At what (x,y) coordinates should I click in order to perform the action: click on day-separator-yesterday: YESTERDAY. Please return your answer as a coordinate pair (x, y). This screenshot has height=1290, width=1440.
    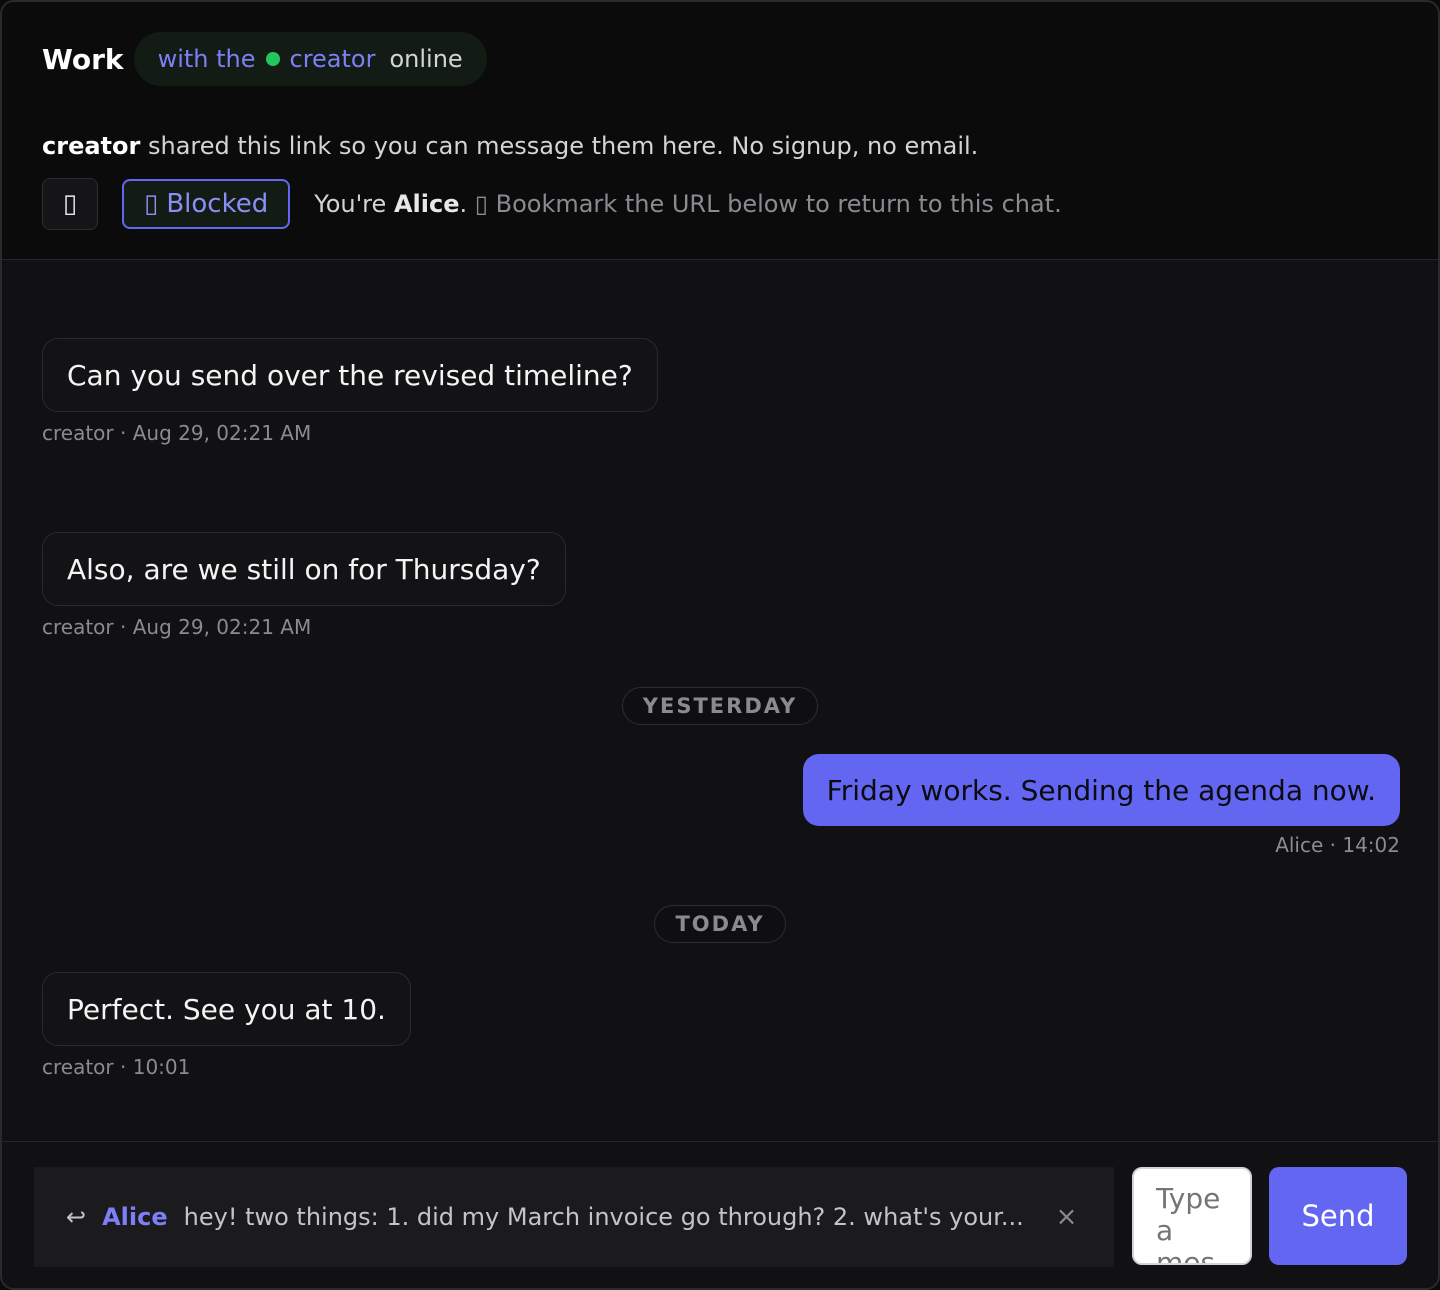
    Looking at the image, I should click on (720, 706).